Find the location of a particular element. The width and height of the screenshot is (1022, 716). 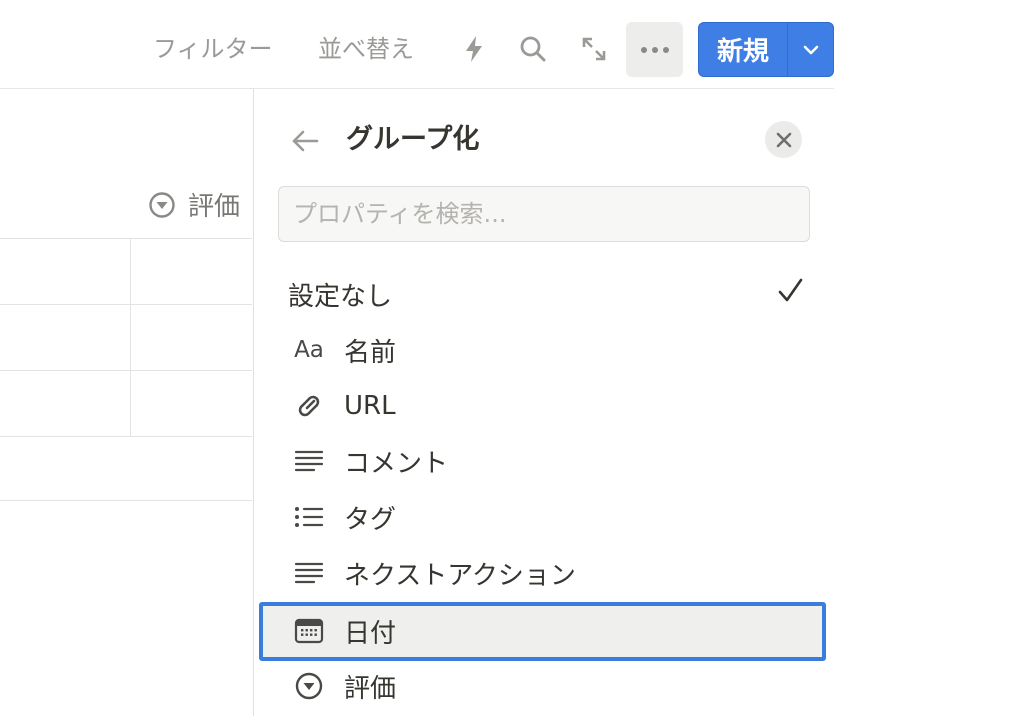

option-label: 日付 is located at coordinates (370, 633).